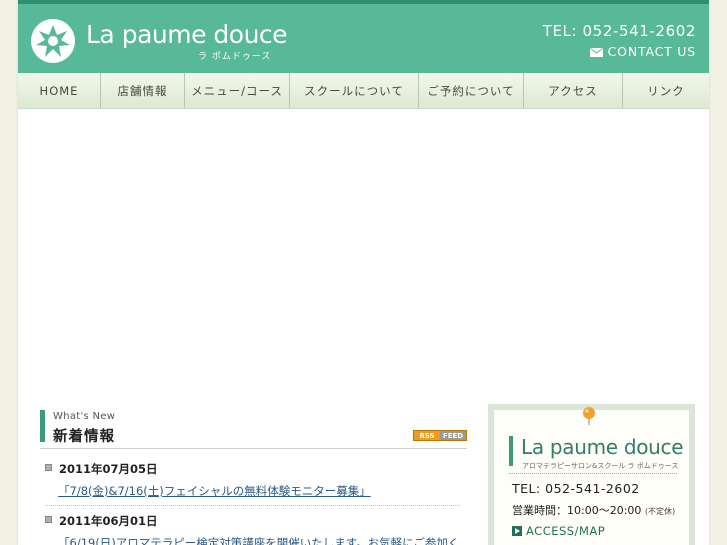 Image resolution: width=727 pixels, height=545 pixels. Describe the element at coordinates (596, 52) in the screenshot. I see `mail-icon` at that location.